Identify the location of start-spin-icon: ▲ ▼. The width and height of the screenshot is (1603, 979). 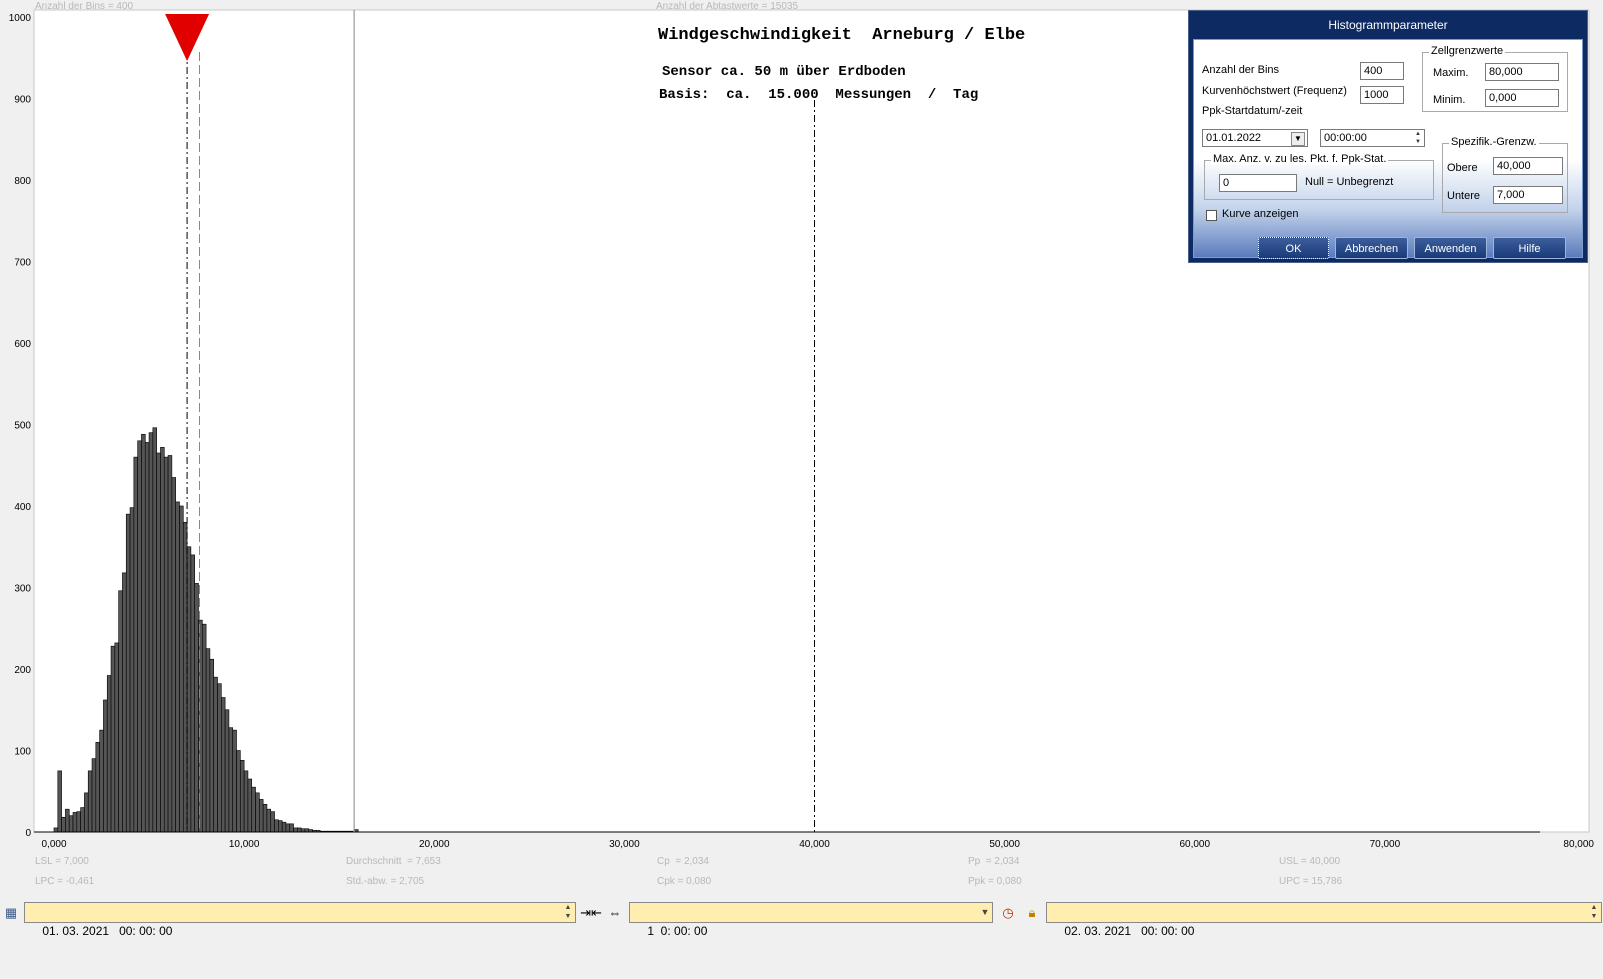
(568, 912).